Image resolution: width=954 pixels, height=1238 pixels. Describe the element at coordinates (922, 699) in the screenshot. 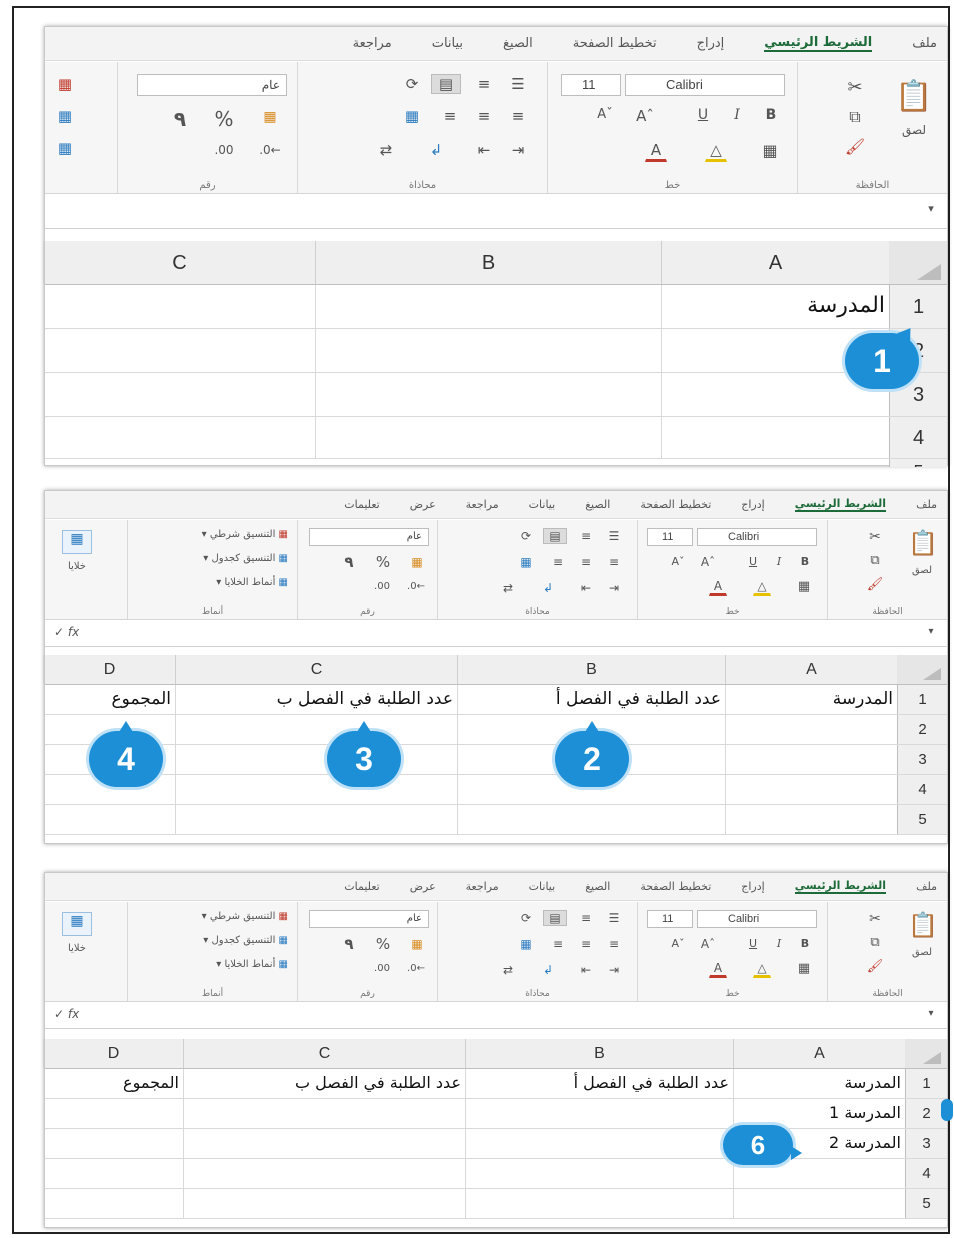

I see `row-header: 1` at that location.